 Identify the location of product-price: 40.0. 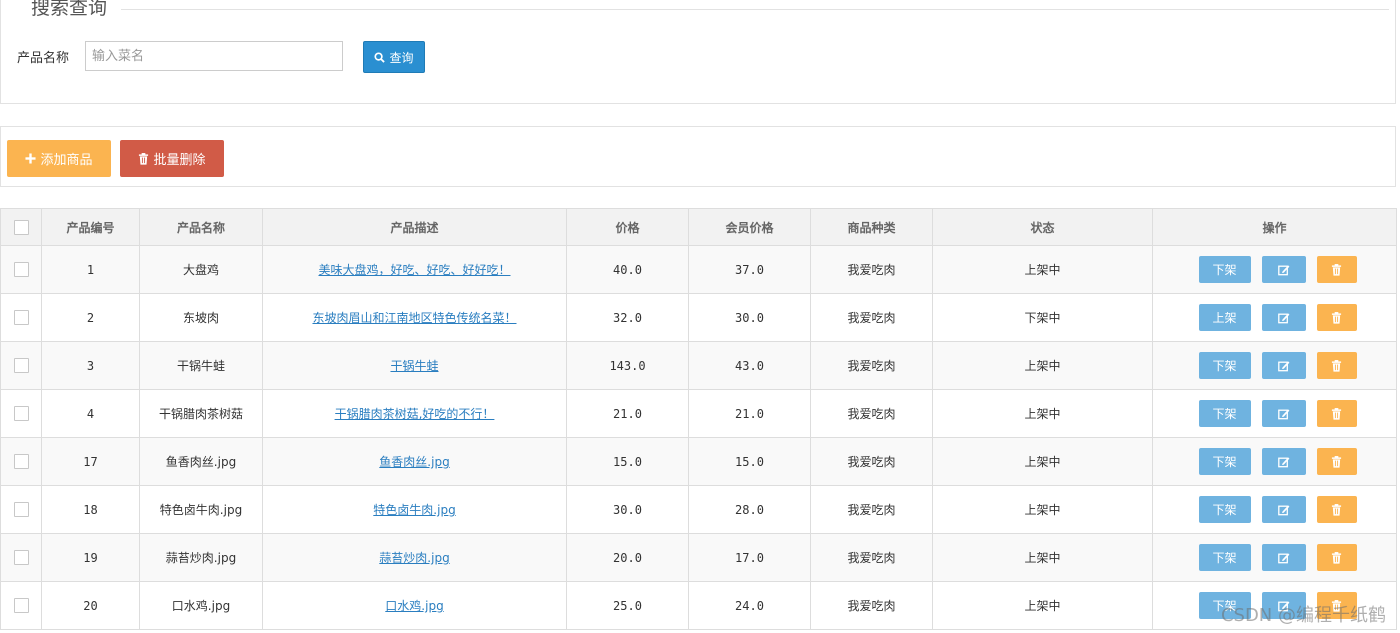
(627, 269).